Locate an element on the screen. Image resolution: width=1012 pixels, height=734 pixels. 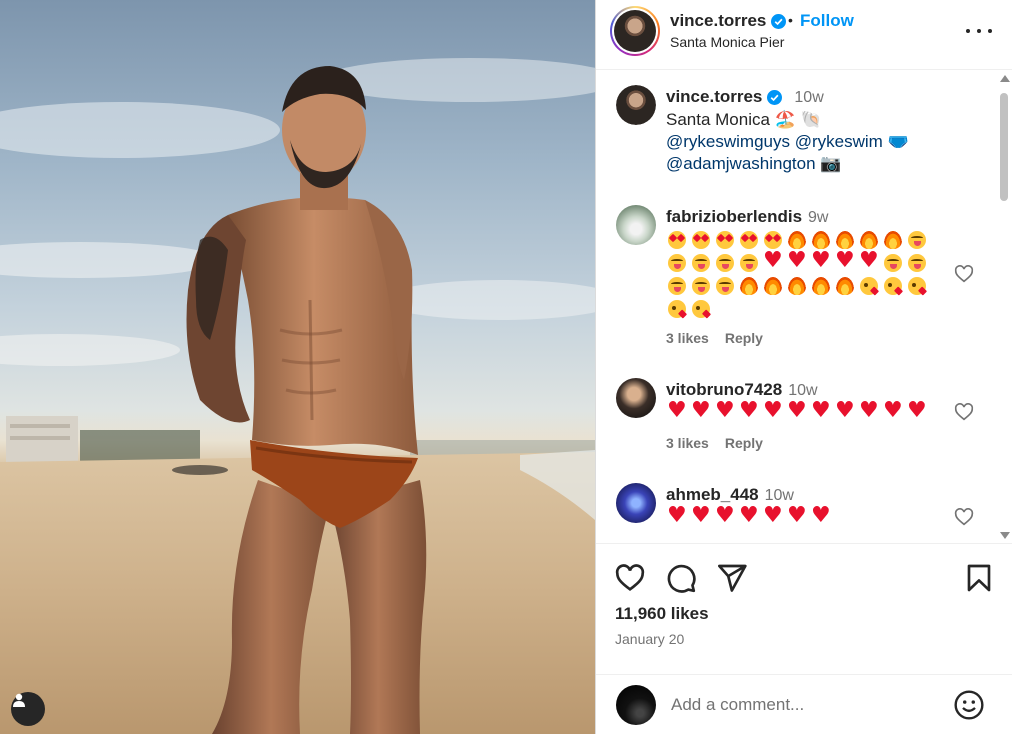
caption-username-text: vince.torres is located at coordinates (714, 97).